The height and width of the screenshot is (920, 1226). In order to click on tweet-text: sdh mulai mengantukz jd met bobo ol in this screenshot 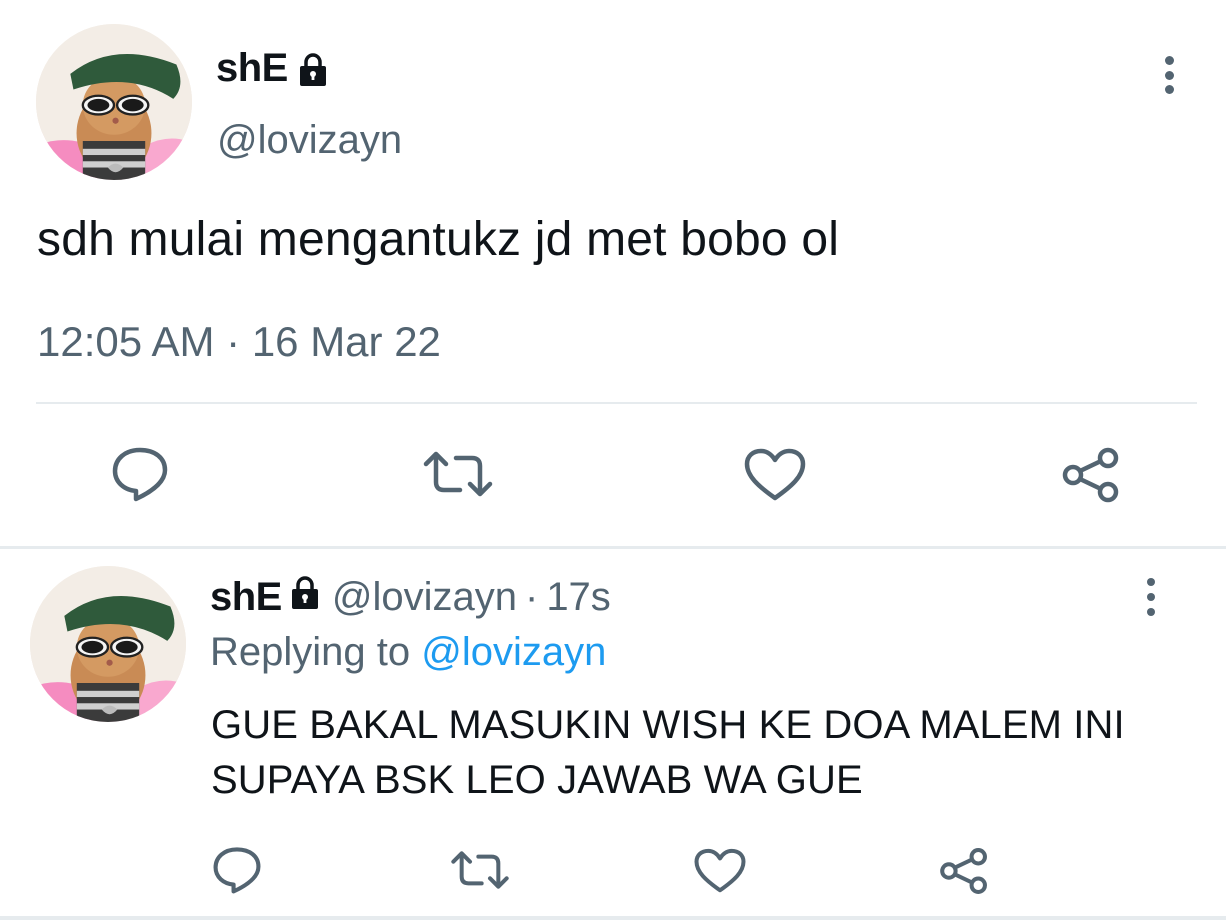, I will do `click(438, 239)`.